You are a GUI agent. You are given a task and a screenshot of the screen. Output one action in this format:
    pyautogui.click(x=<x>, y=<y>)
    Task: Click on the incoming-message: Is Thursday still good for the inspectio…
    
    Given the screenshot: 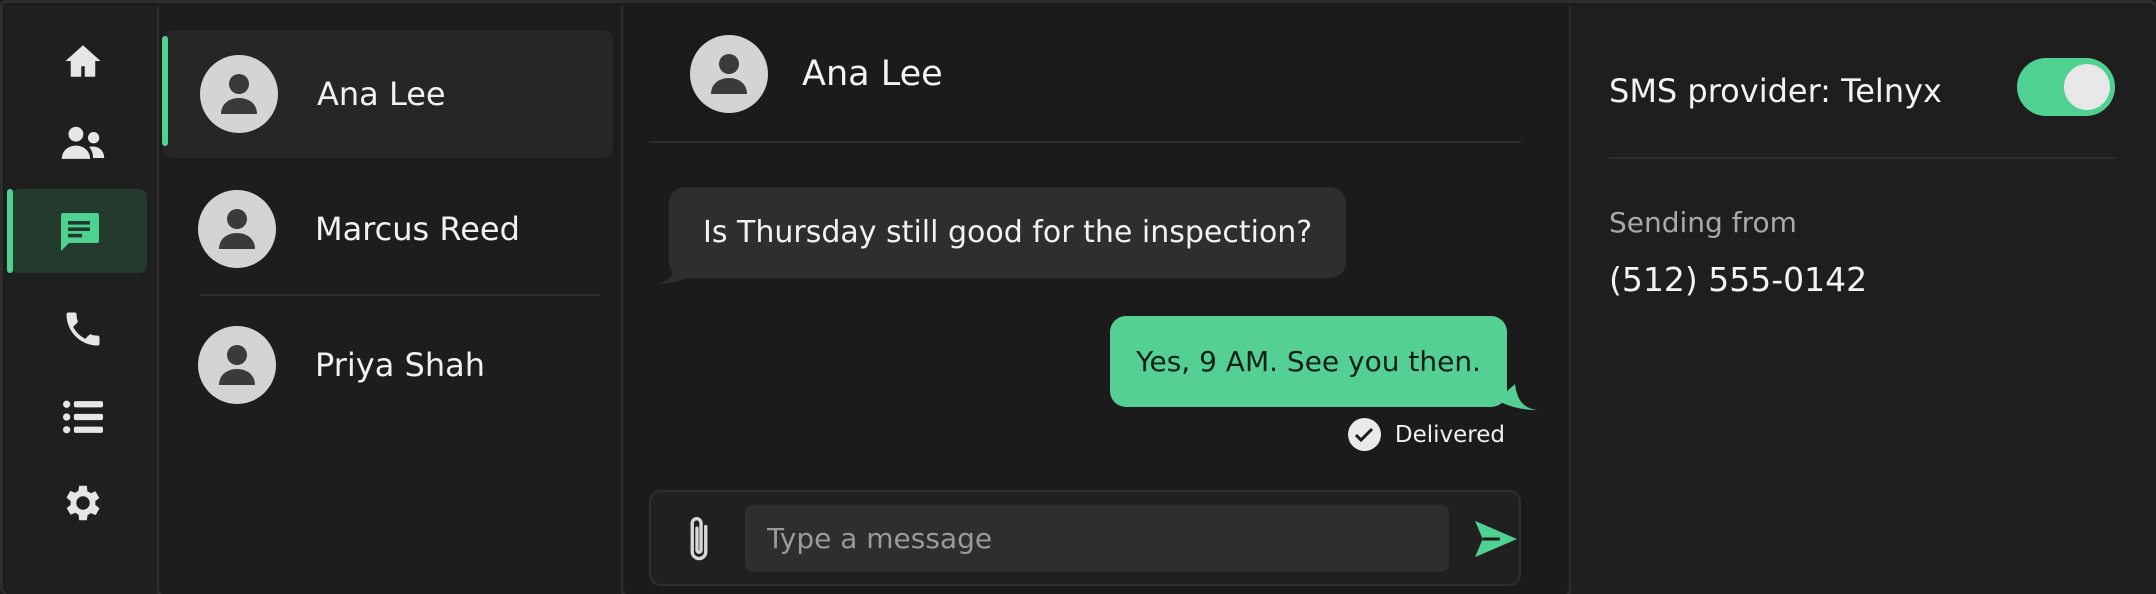 What is the action you would take?
    pyautogui.click(x=1008, y=232)
    